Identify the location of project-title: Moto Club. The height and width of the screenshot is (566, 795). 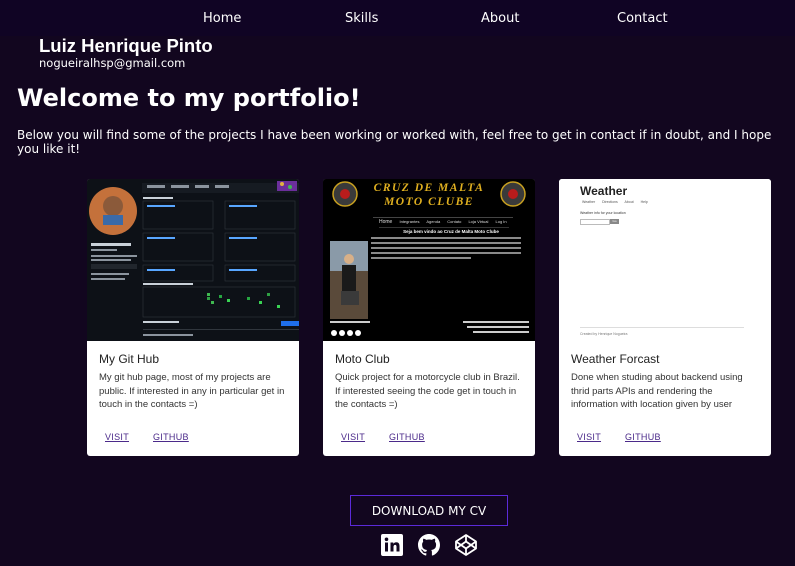
(362, 359).